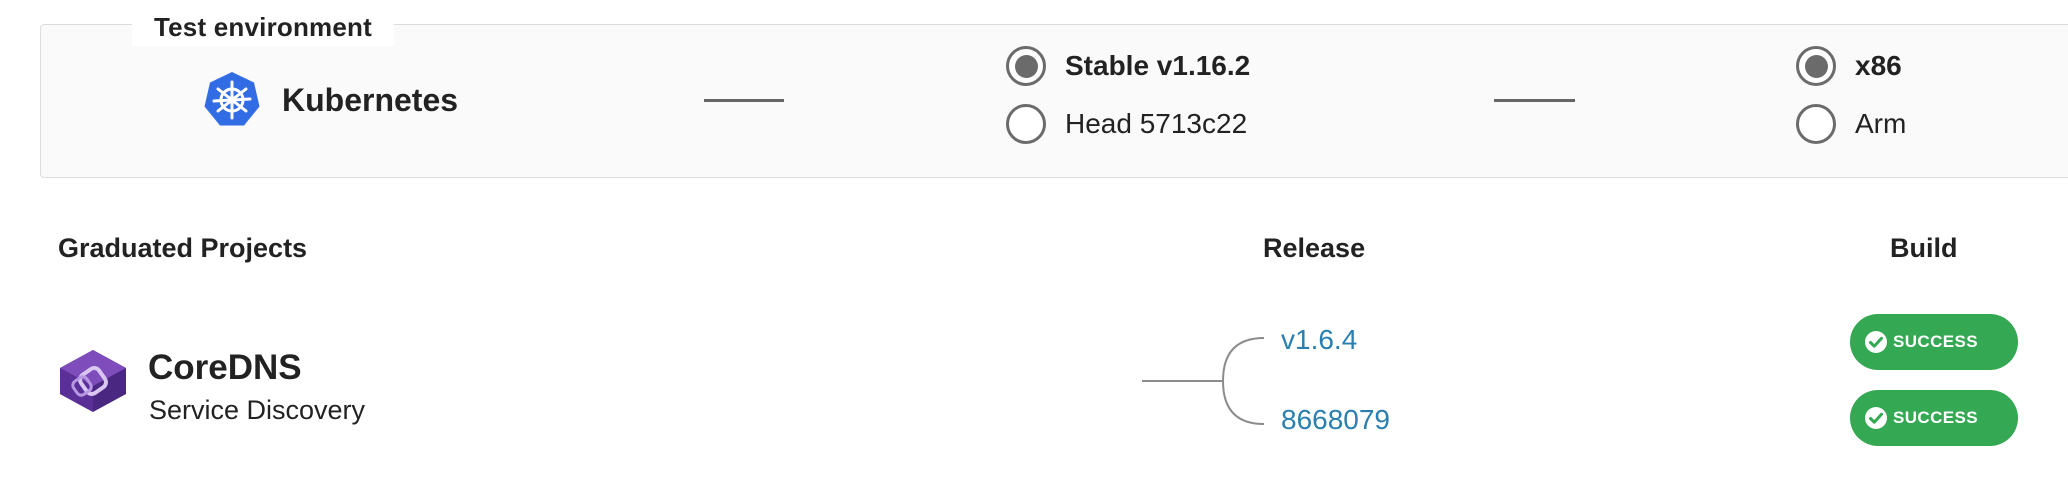 The image size is (2068, 480). I want to click on kubernetes-helm-icon, so click(232, 99).